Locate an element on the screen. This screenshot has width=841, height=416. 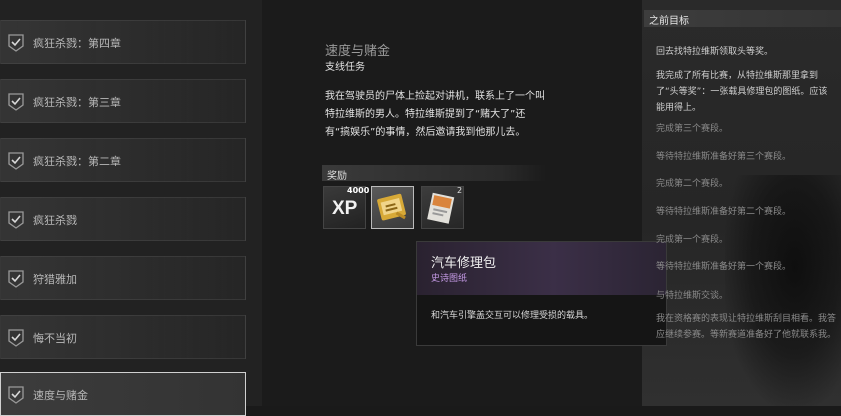
objective-item: 完成第二个赛段。 is located at coordinates (692, 184).